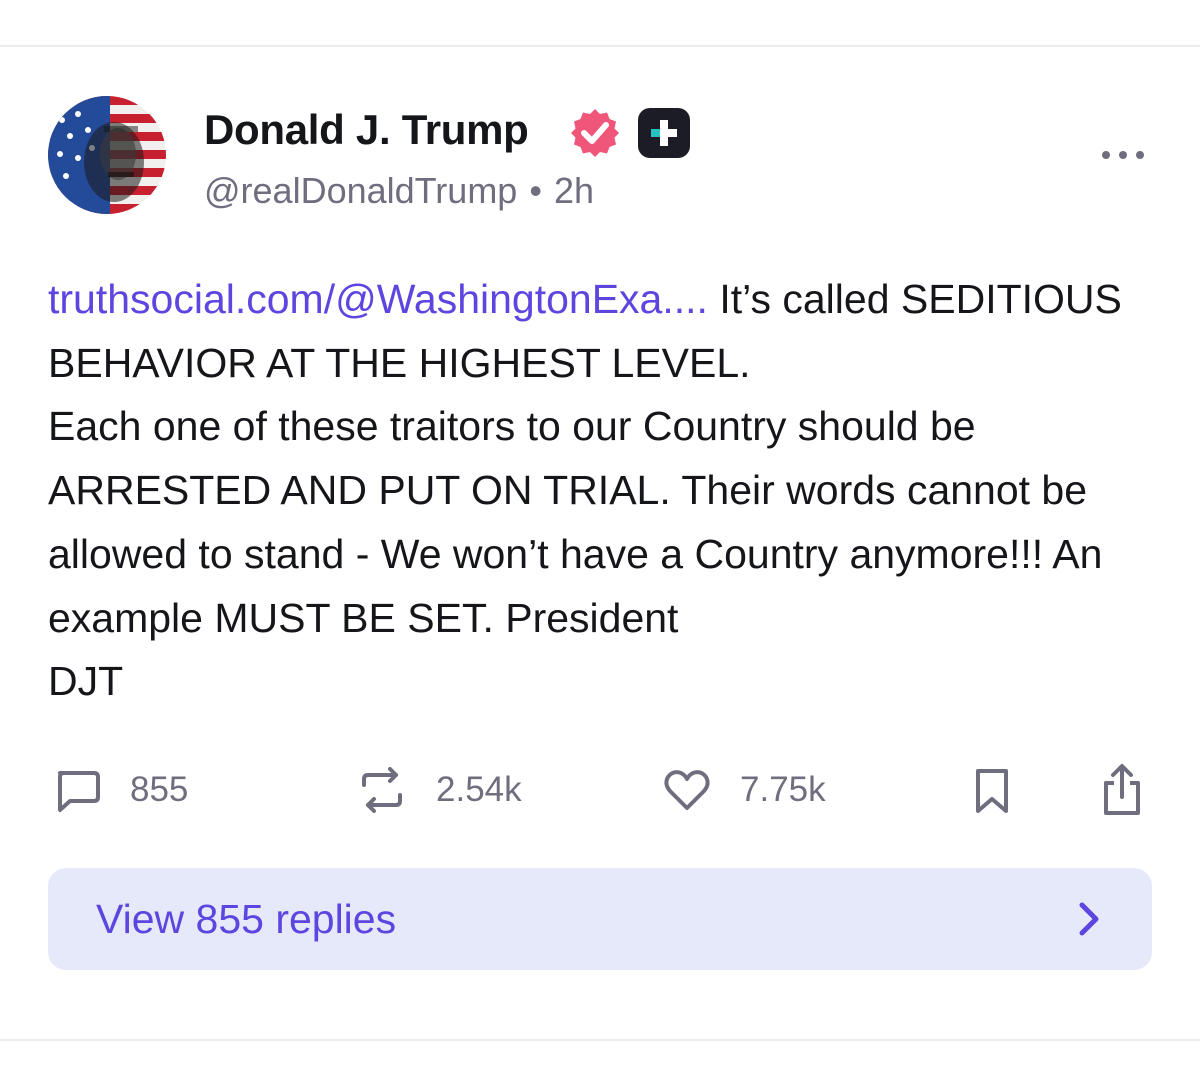 Image resolution: width=1200 pixels, height=1068 pixels. I want to click on avatar, so click(107, 155).